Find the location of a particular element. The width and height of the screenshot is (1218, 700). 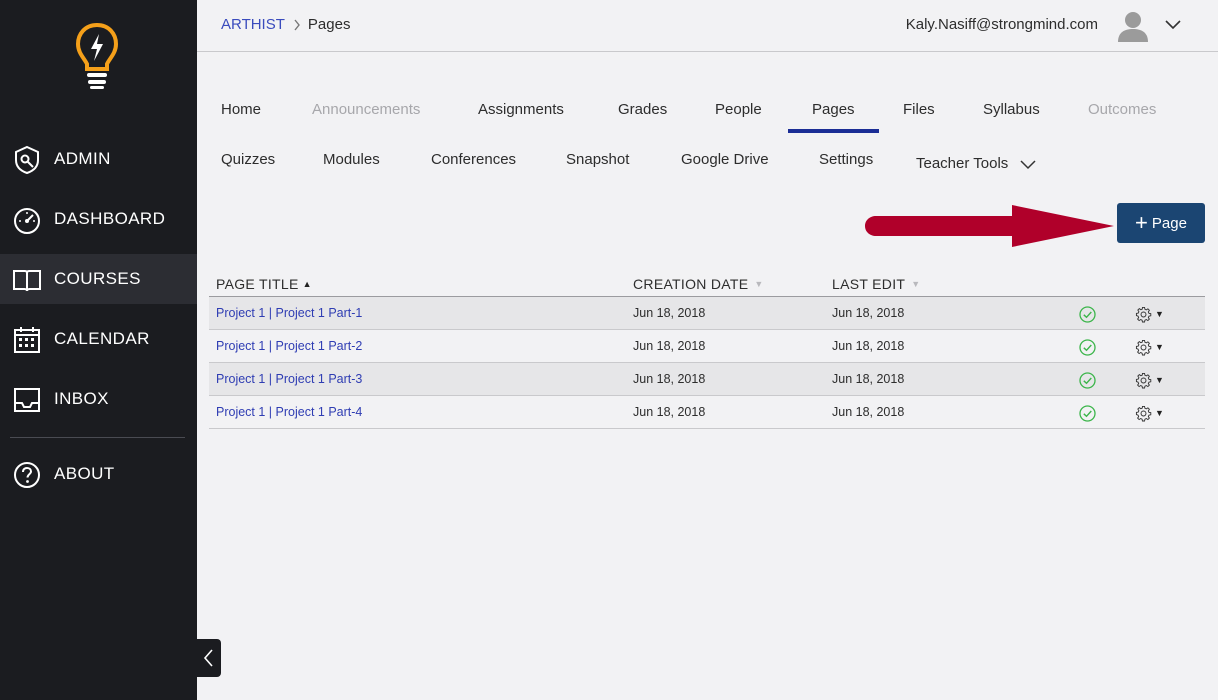

sidebar-item-courses: COURSES is located at coordinates (98, 279).